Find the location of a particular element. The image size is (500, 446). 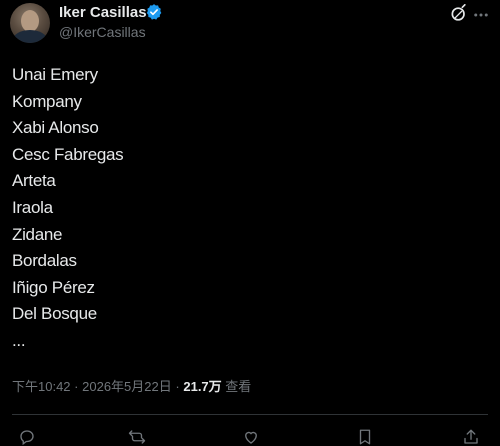

tweet-meta: 下午10:42 · 2026年5月22日 · 21.7万 查看 is located at coordinates (131, 385).